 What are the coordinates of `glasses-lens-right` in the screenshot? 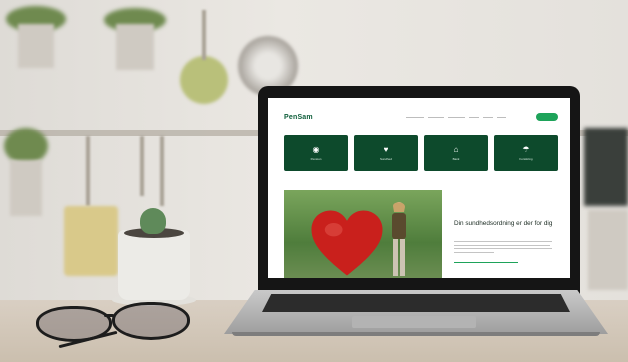 It's located at (151, 321).